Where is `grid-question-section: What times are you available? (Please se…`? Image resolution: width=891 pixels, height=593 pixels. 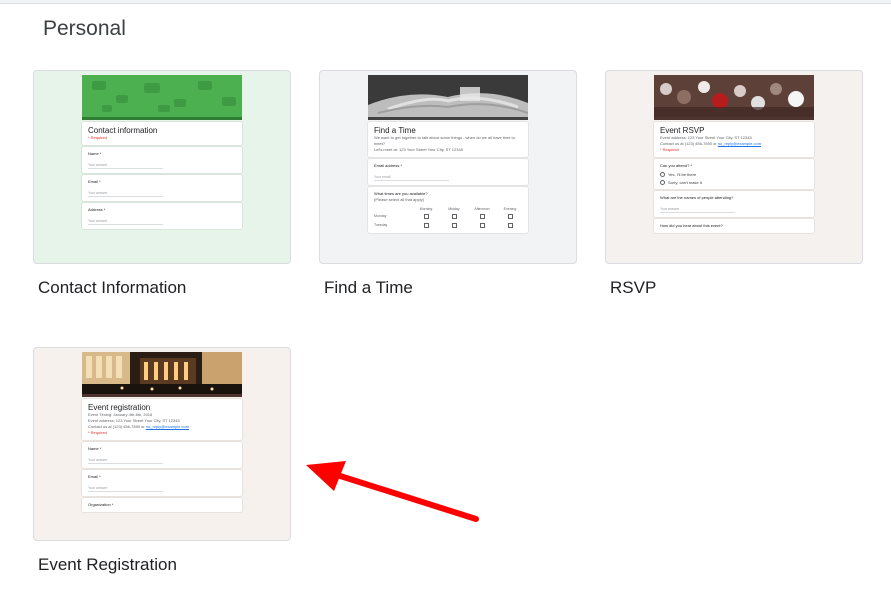
grid-question-section: What times are you available? (Please se… is located at coordinates (448, 210).